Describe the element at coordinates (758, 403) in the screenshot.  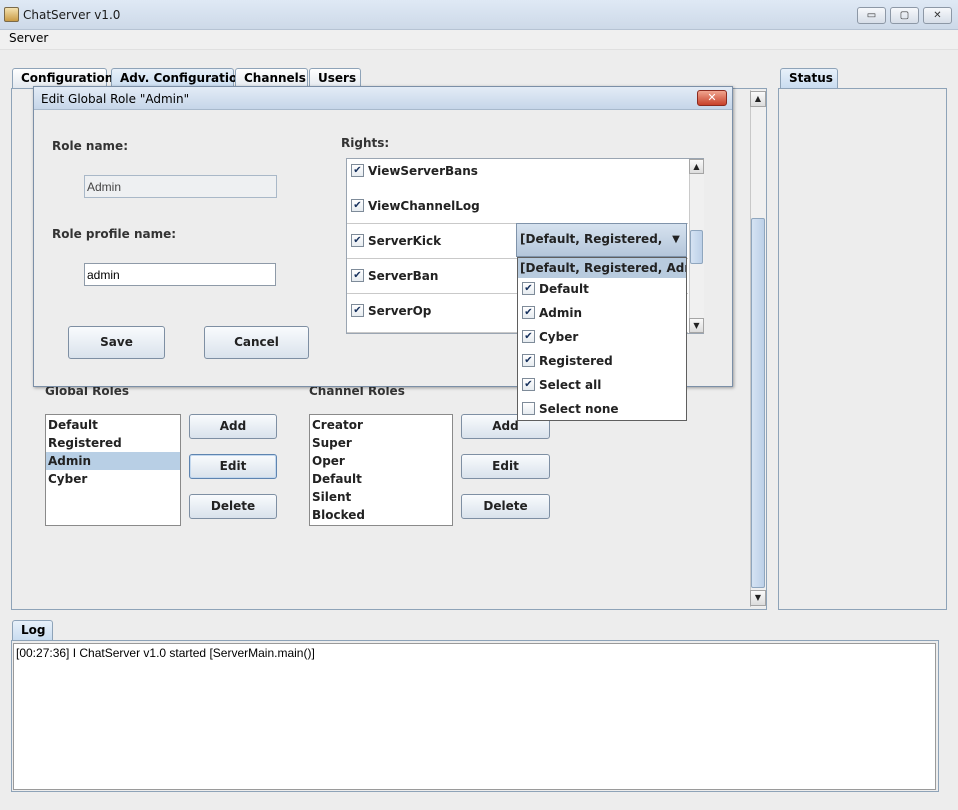
I see `main-scroll-thumb` at that location.